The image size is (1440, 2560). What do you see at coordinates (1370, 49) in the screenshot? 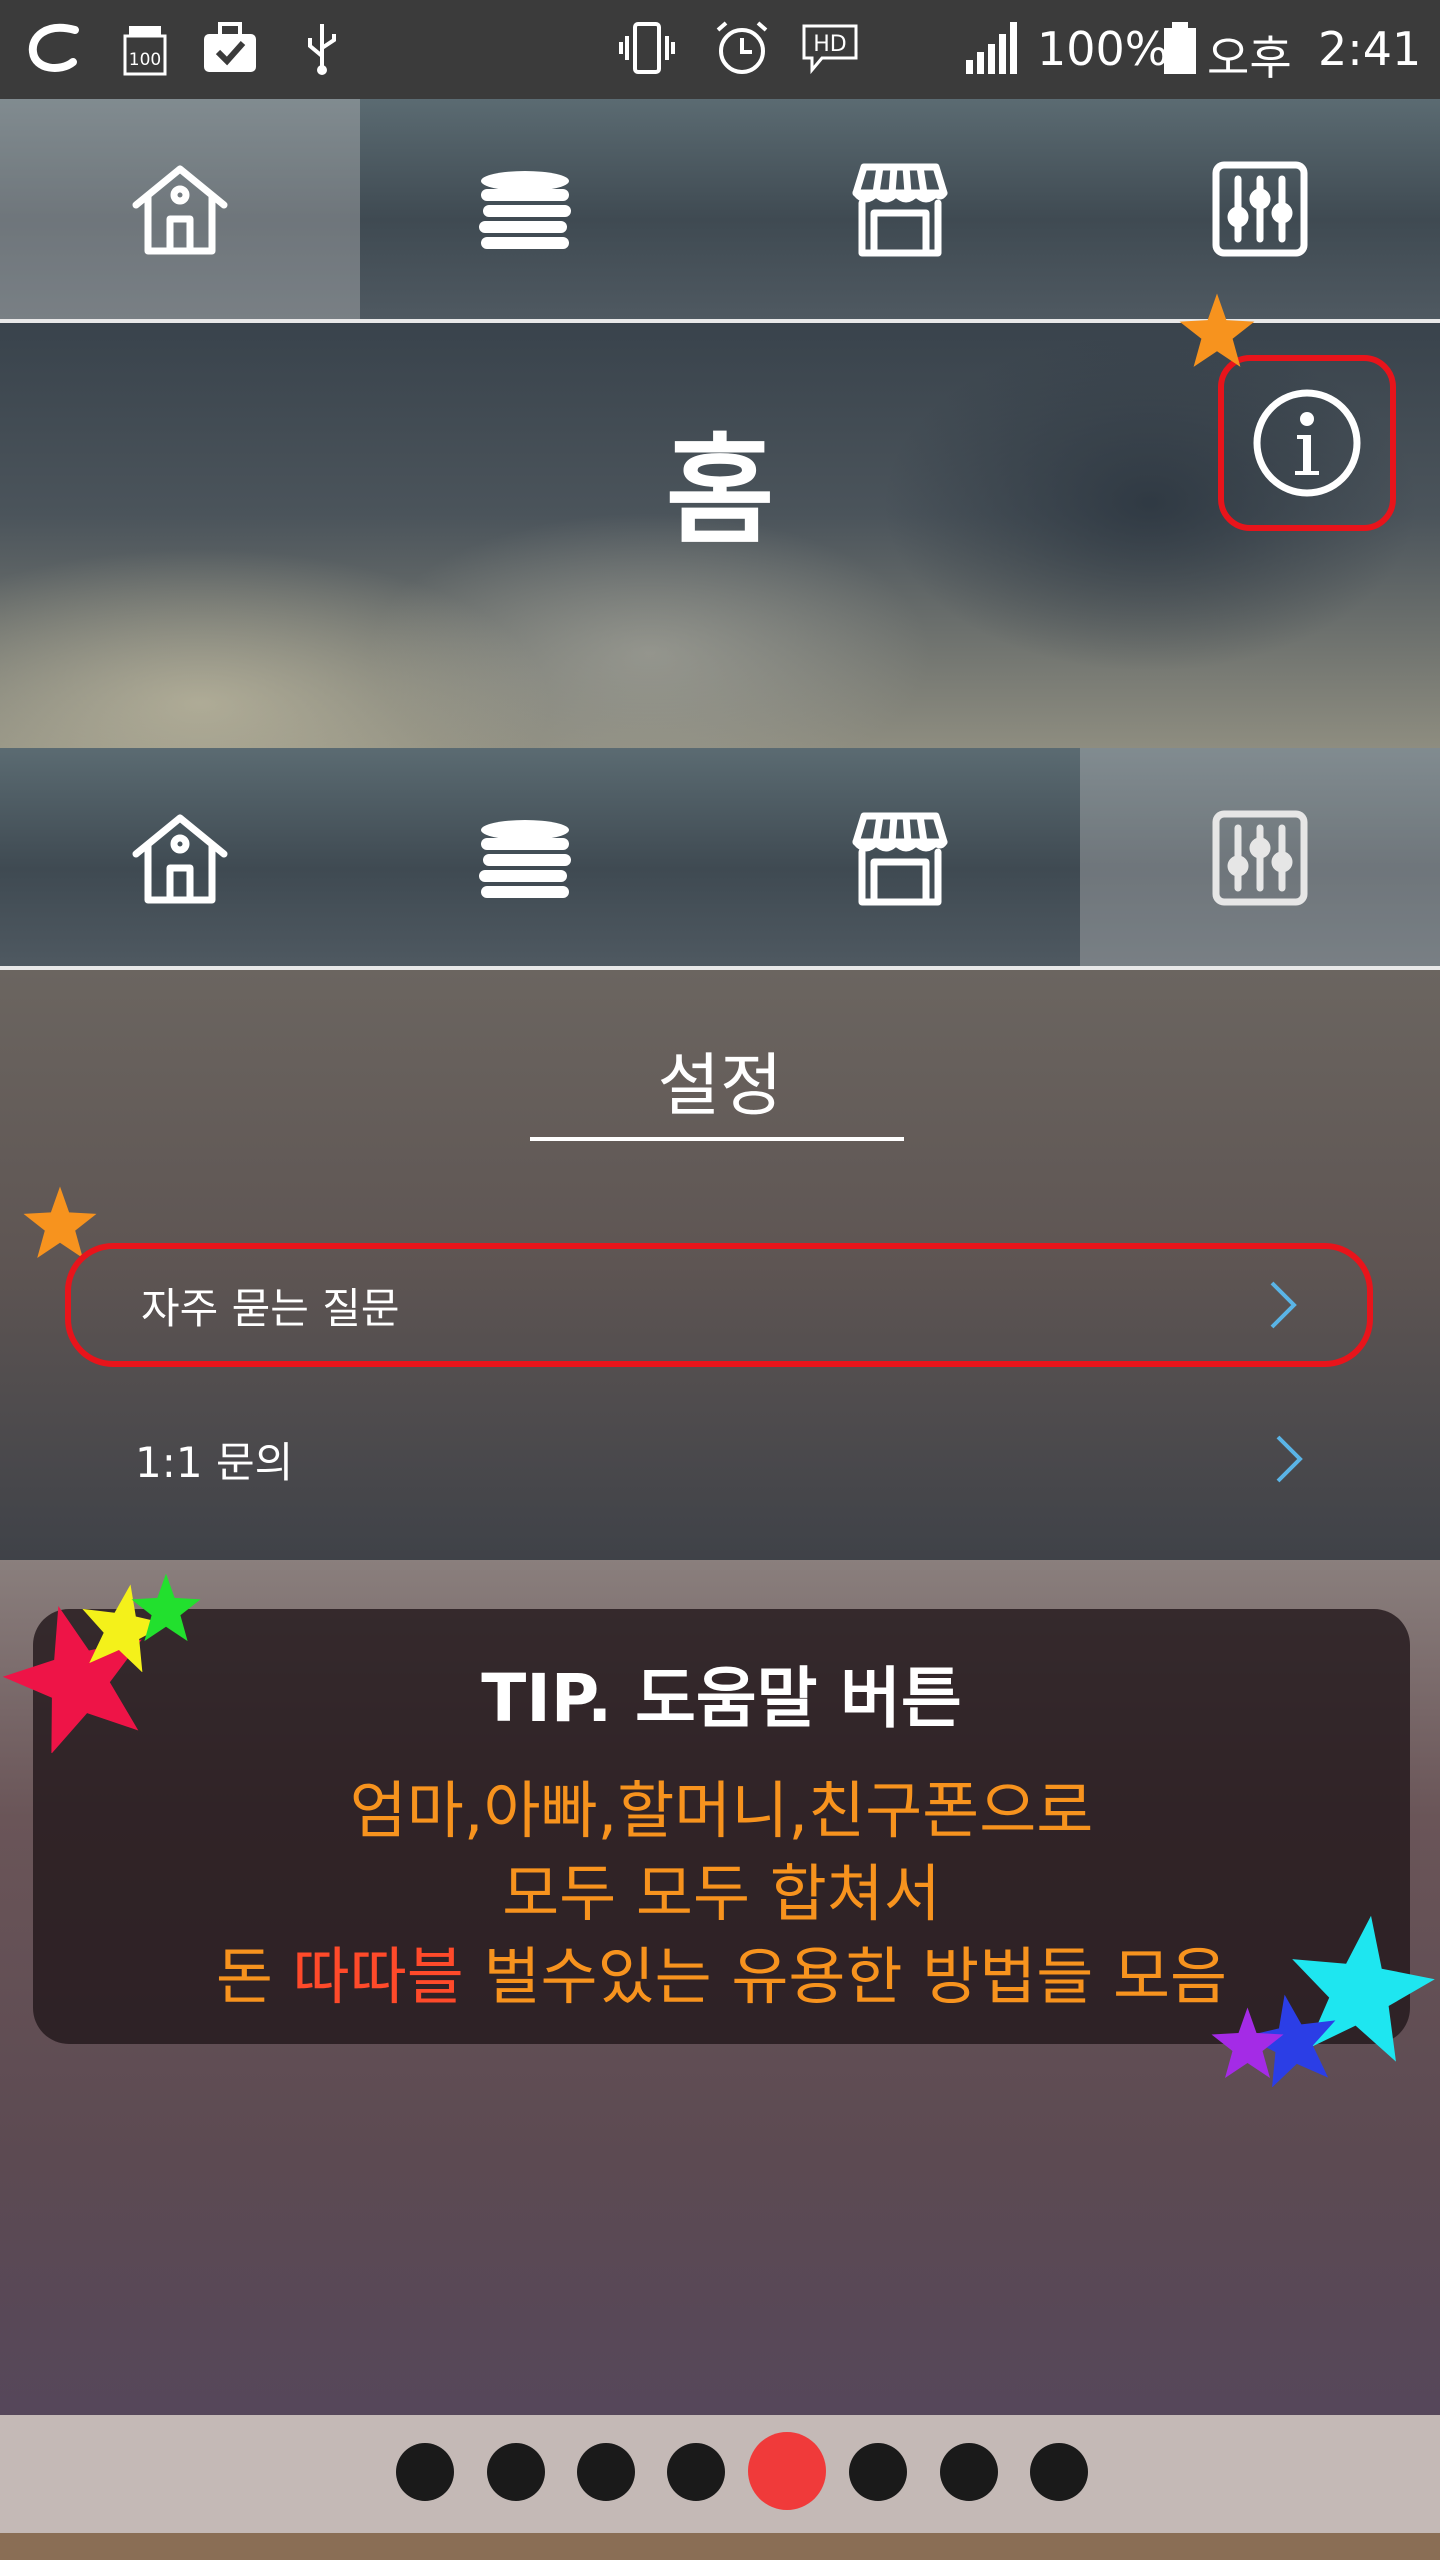
I see `clock-time: 2:41` at bounding box center [1370, 49].